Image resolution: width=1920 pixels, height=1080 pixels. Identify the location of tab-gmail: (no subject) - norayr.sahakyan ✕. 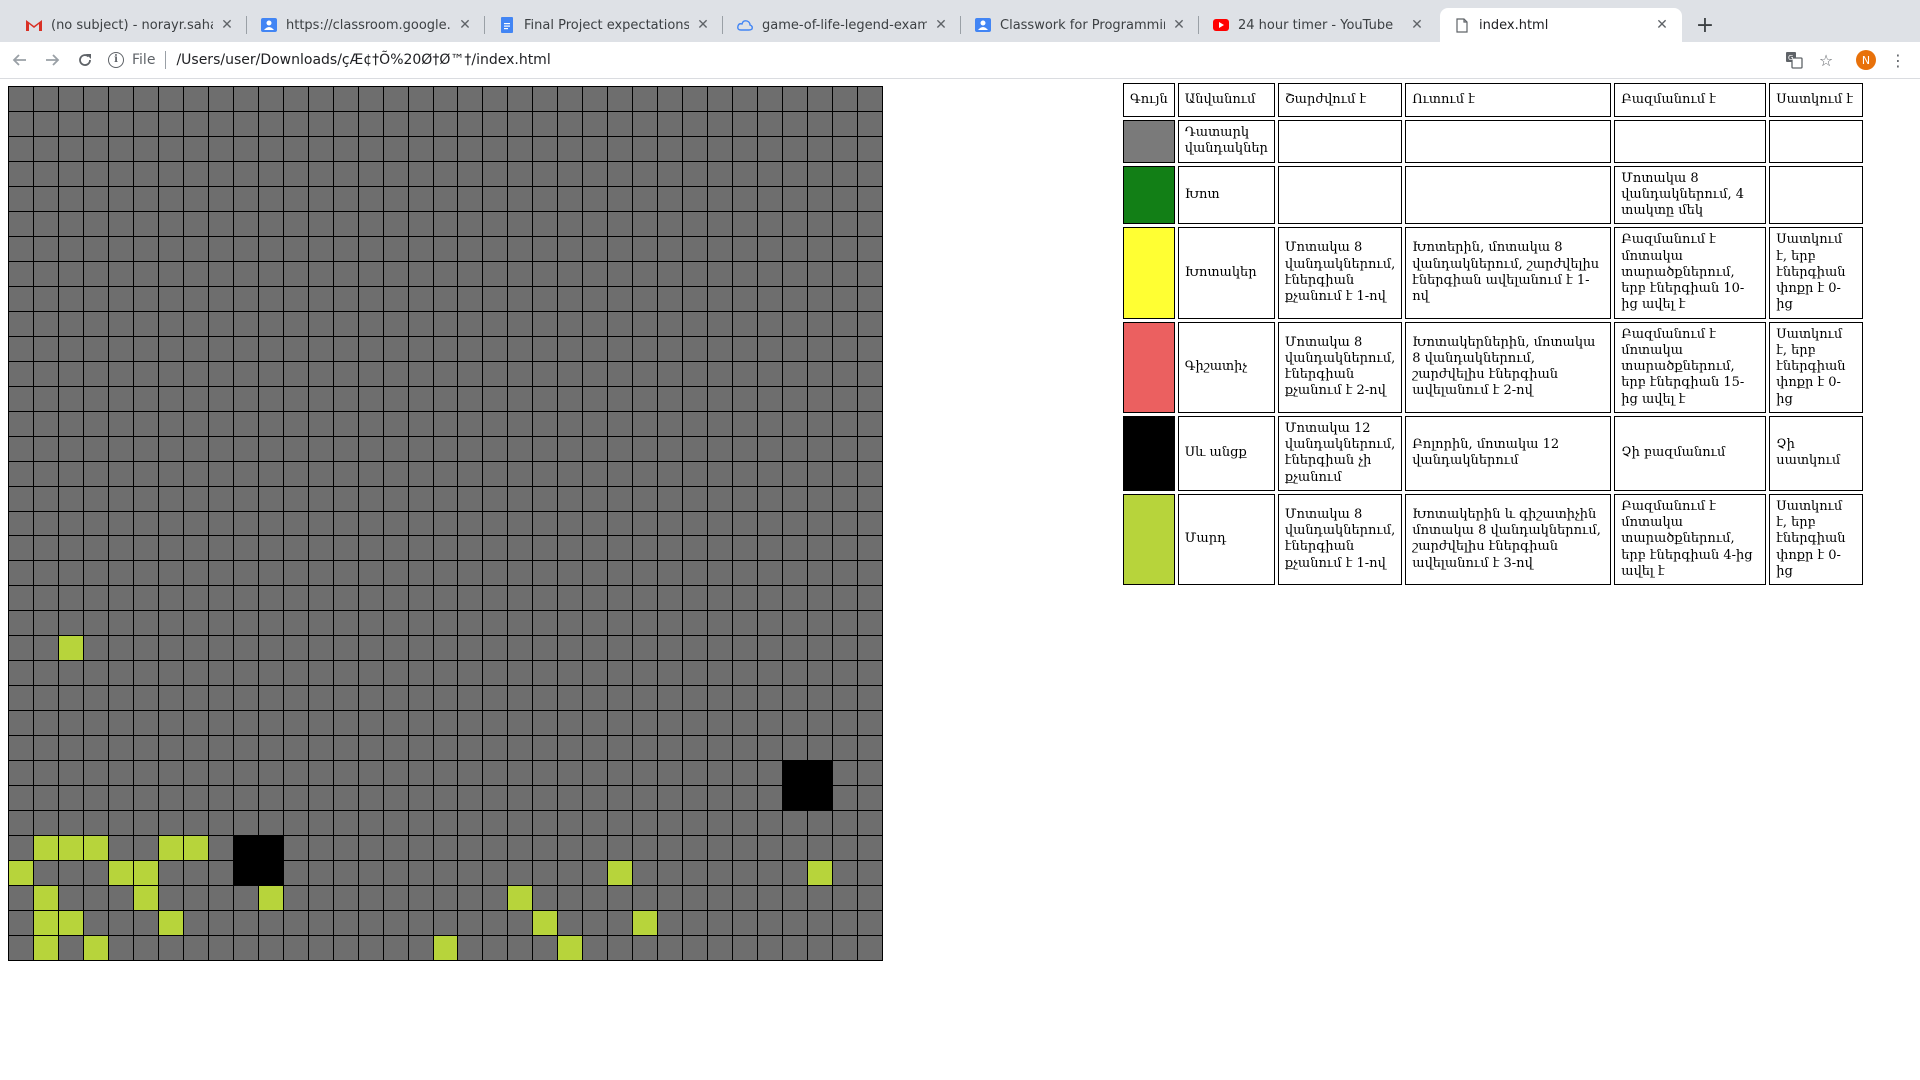
(129, 25).